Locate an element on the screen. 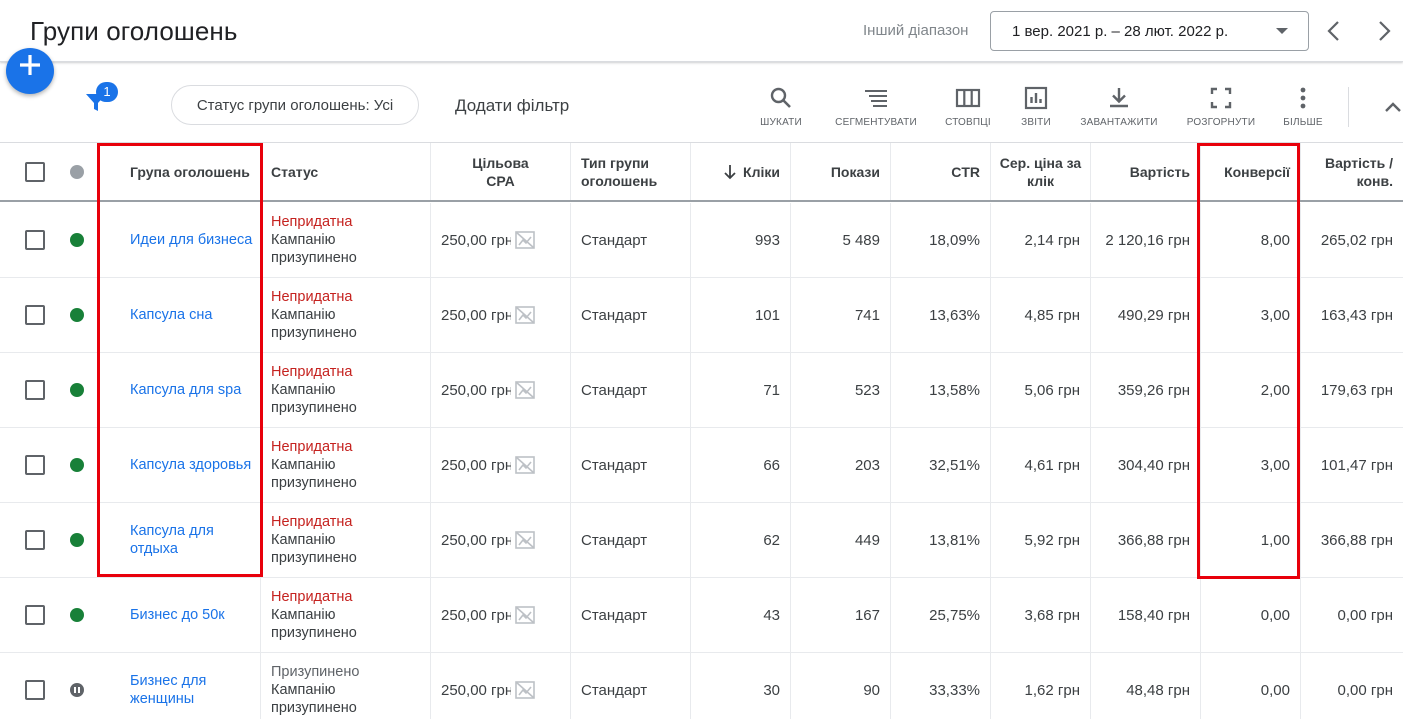 The height and width of the screenshot is (719, 1403). ad-group-name-link: Идеи для бизнеса is located at coordinates (191, 240).